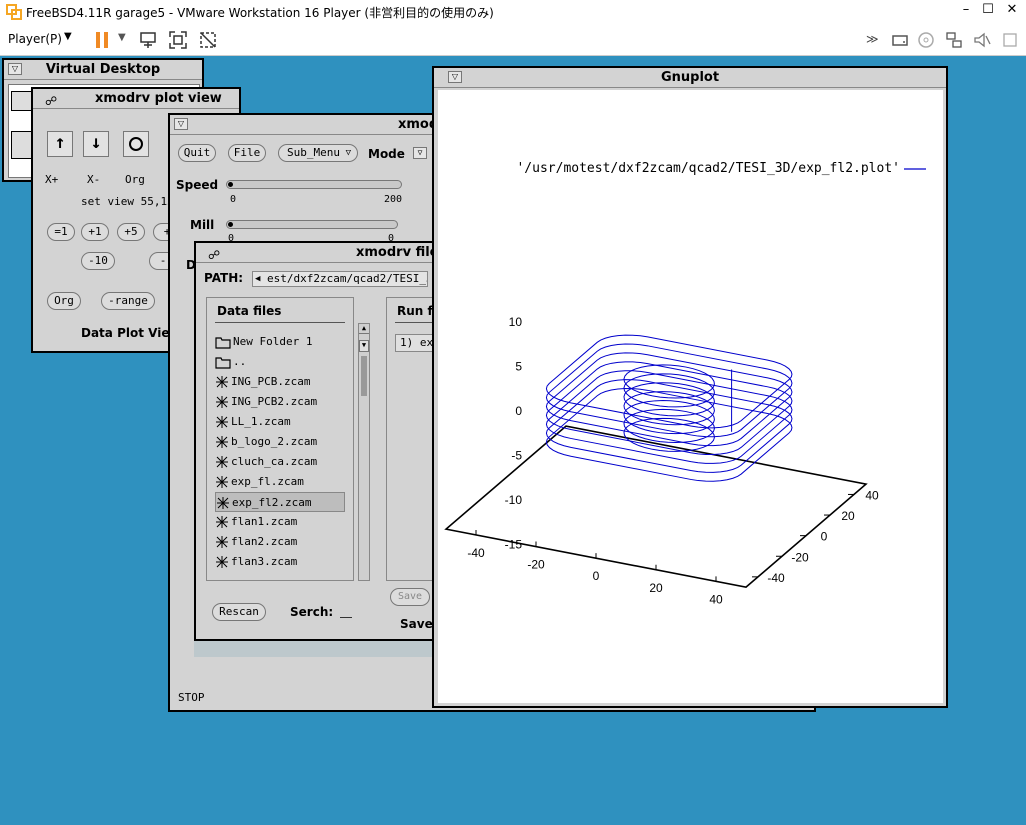 This screenshot has width=1026, height=825. I want to click on plot-view-titlebar: ☍ xmodrv plot view, so click(136, 99).